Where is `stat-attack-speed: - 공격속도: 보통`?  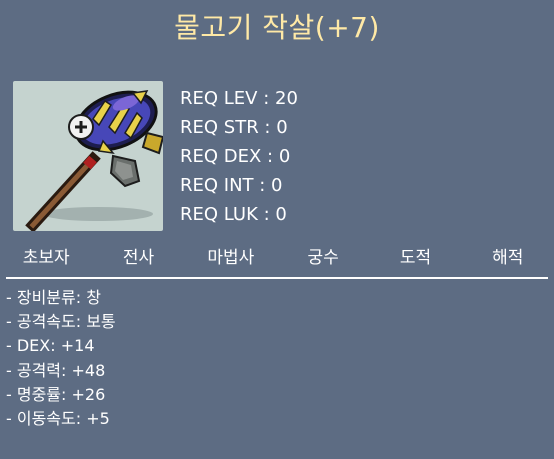
stat-attack-speed: - 공격속도: 보통 is located at coordinates (61, 322).